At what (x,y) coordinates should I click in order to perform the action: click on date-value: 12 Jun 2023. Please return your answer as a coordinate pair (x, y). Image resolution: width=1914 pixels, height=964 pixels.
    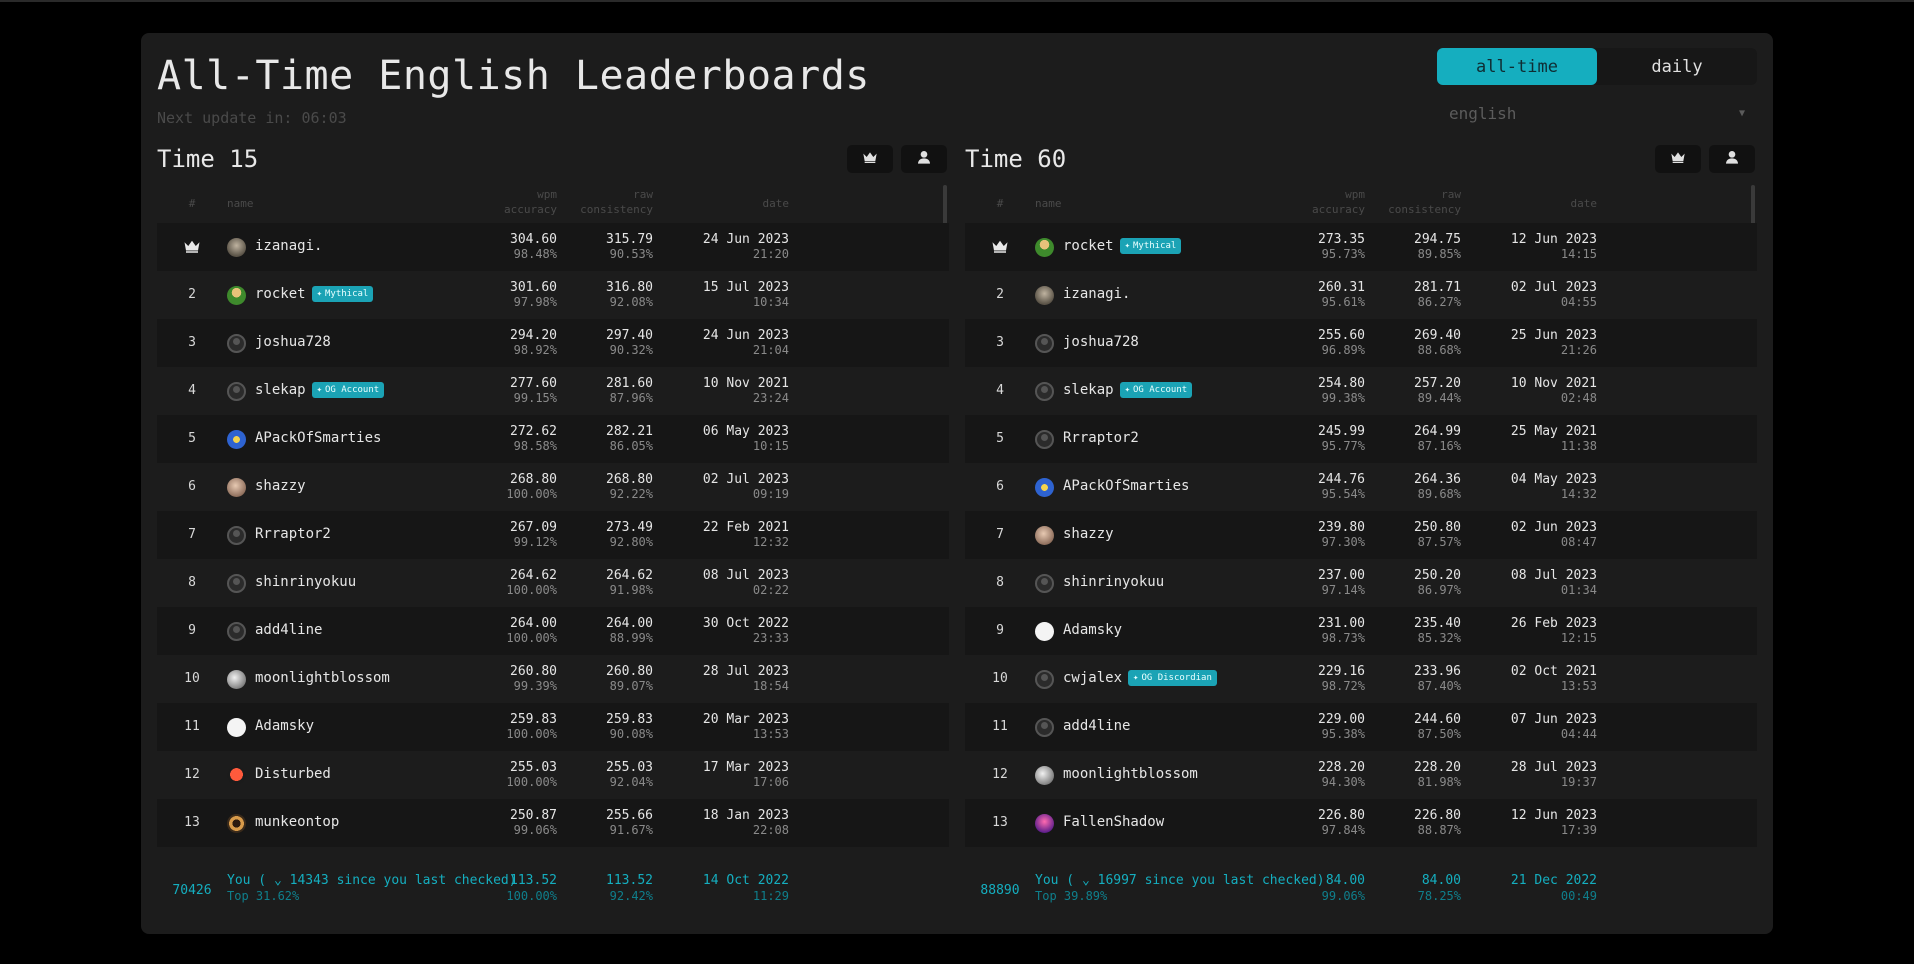
    Looking at the image, I should click on (1553, 815).